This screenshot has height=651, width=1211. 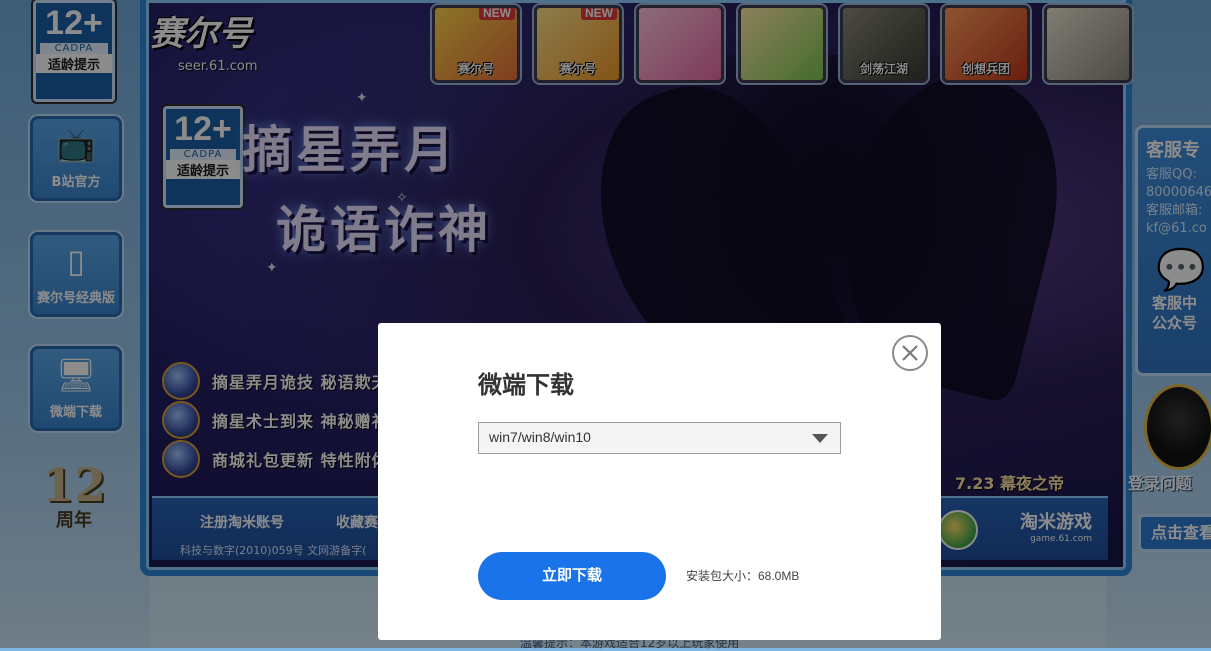 I want to click on os-version-value: win7/win8/win10, so click(x=540, y=437).